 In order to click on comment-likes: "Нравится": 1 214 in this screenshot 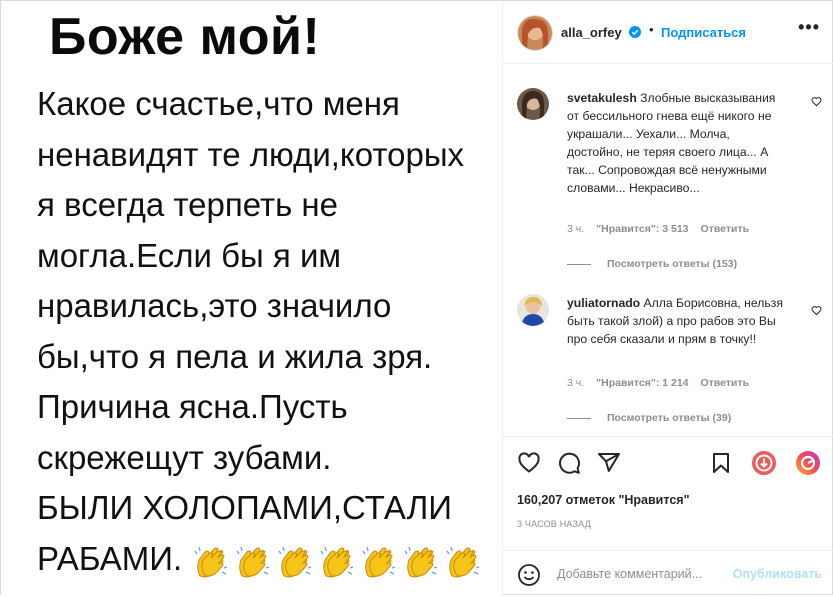, I will do `click(642, 383)`.